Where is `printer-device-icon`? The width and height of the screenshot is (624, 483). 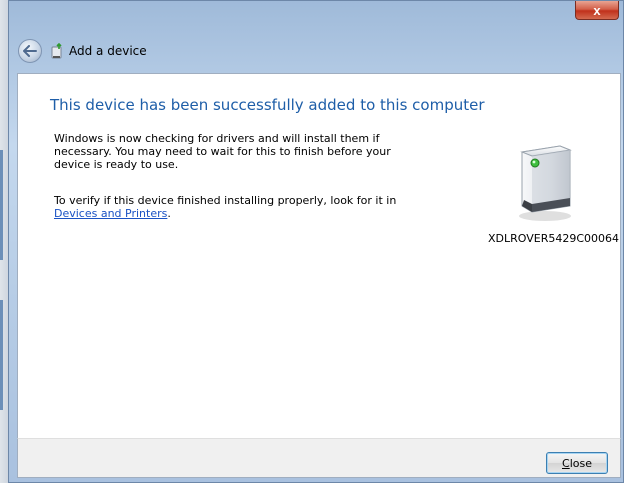
printer-device-icon is located at coordinates (545, 183).